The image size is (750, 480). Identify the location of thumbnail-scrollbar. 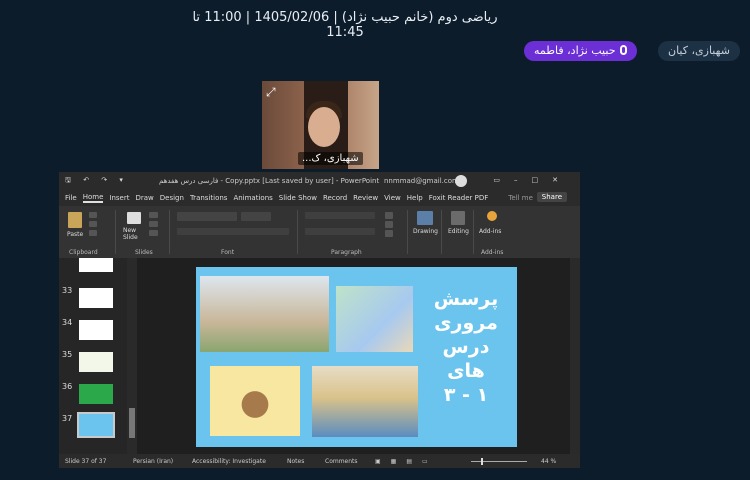
(132, 356).